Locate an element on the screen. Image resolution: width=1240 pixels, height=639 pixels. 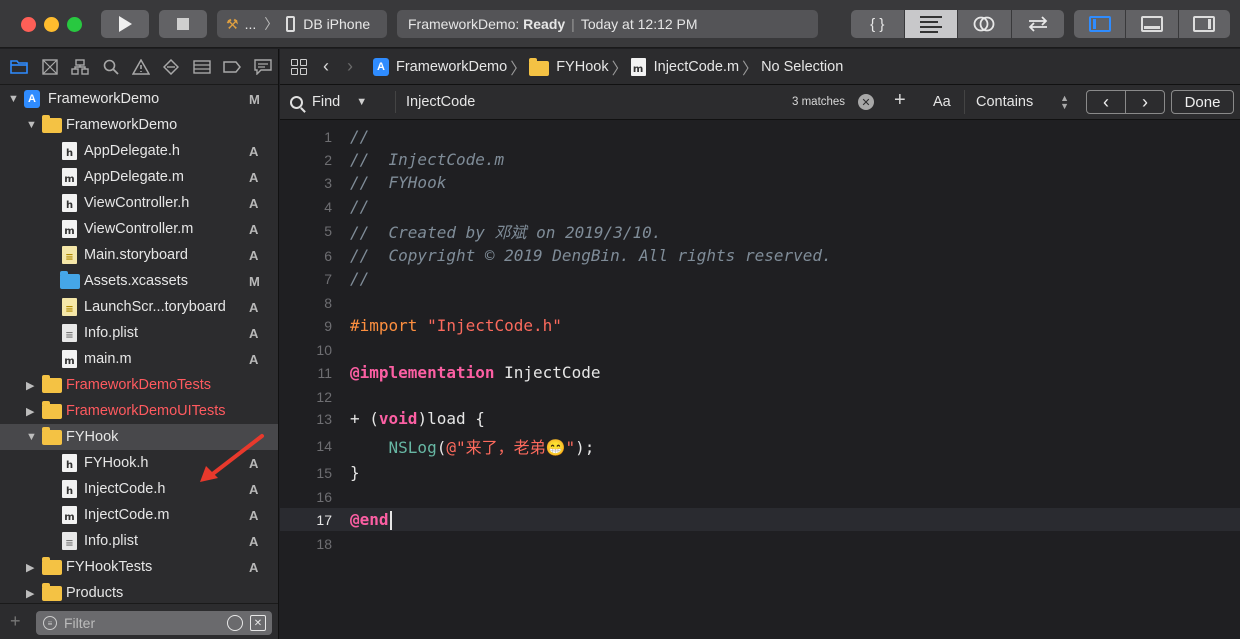
scheme-selector: ⚒ ... 〉 DB iPhone is located at coordinates (302, 24).